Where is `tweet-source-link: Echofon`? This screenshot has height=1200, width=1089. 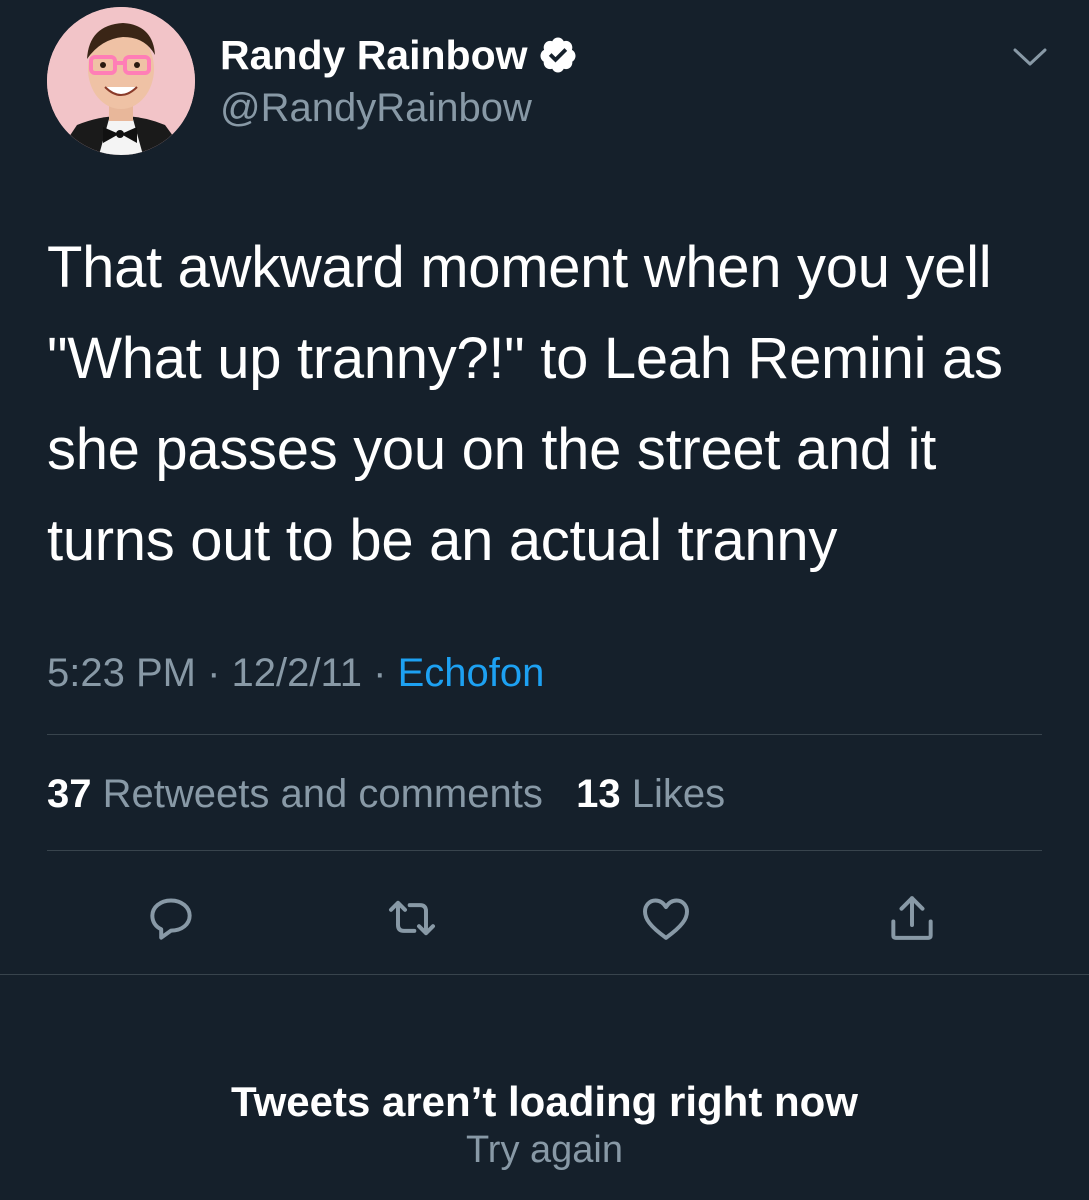 tweet-source-link: Echofon is located at coordinates (471, 673).